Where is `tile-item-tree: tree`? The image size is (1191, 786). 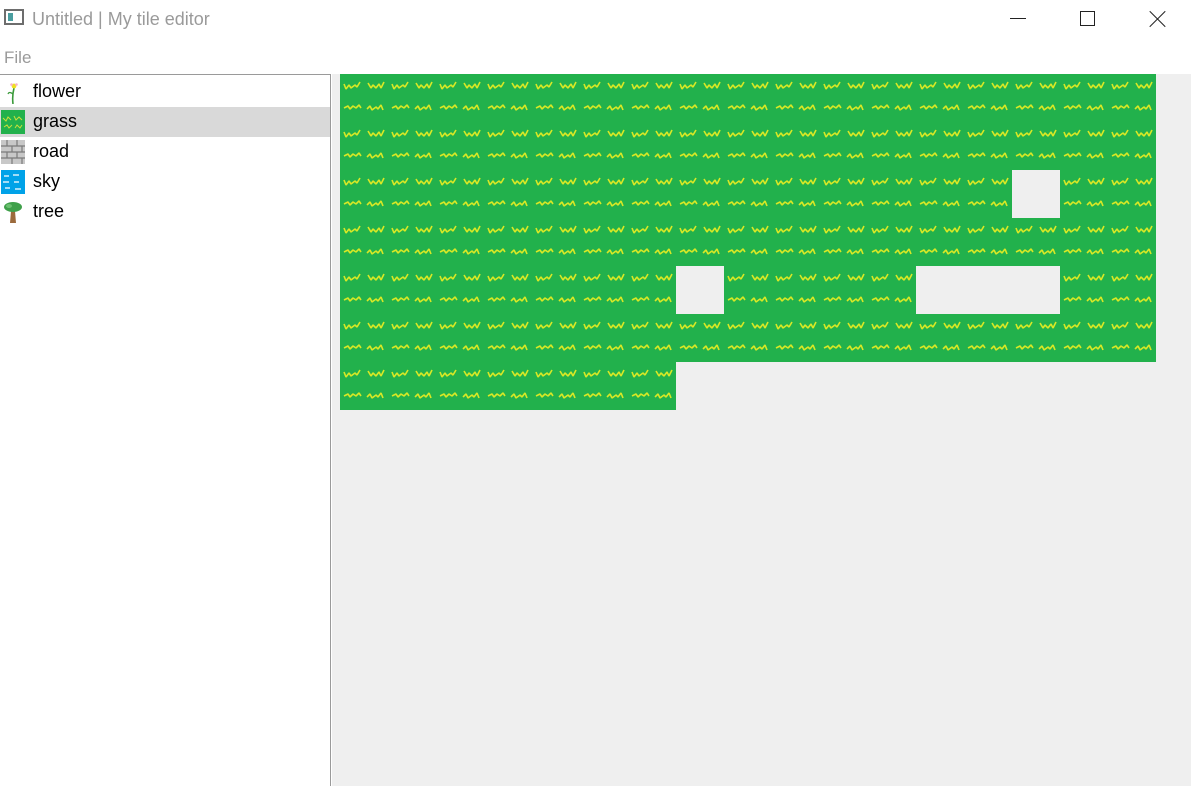 tile-item-tree: tree is located at coordinates (165, 212).